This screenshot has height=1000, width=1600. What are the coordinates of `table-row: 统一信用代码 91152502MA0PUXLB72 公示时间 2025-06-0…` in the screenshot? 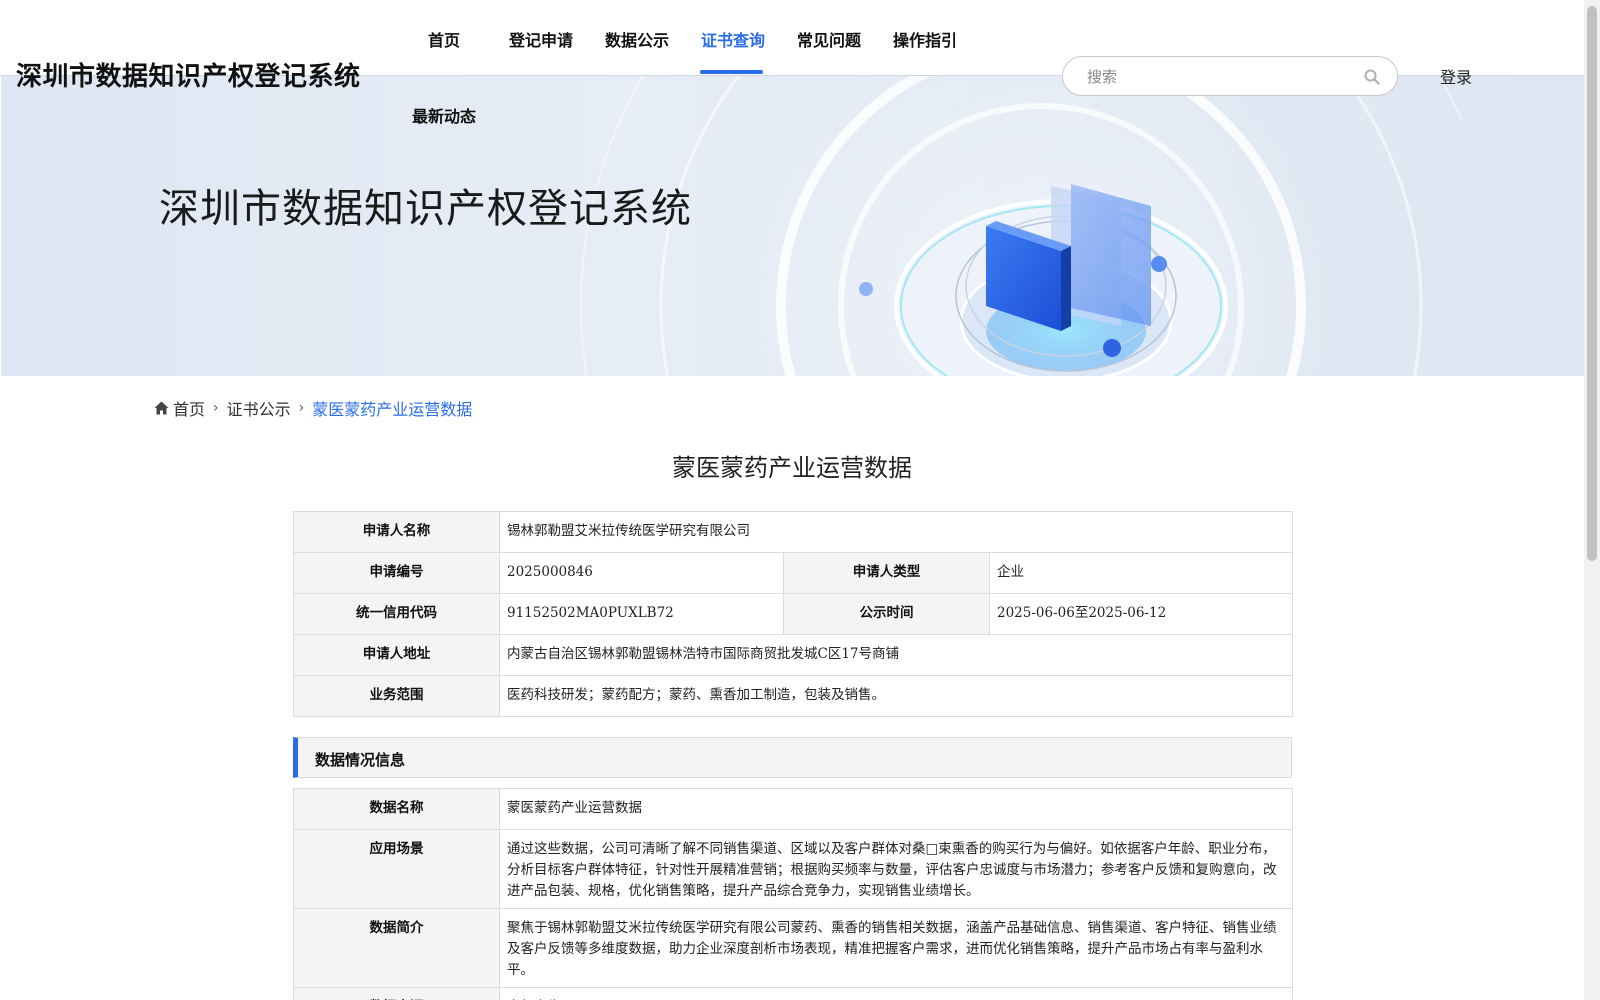 It's located at (793, 614).